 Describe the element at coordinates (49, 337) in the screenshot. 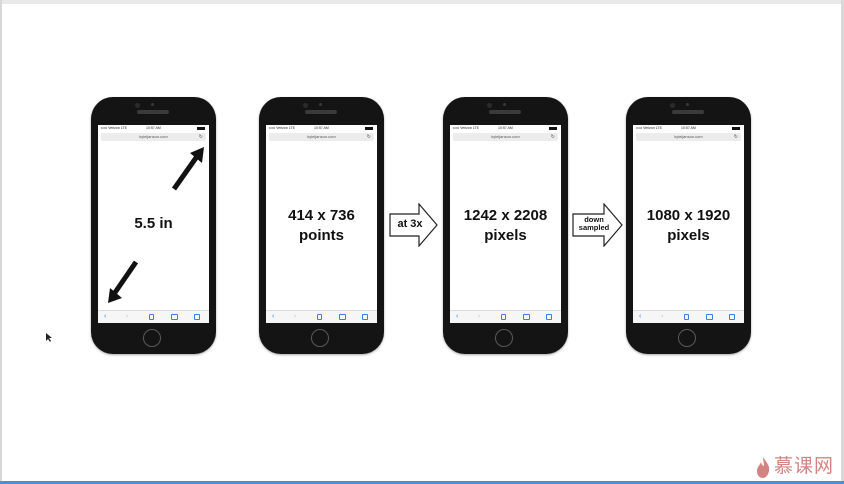

I see `mouse-cursor-icon` at that location.